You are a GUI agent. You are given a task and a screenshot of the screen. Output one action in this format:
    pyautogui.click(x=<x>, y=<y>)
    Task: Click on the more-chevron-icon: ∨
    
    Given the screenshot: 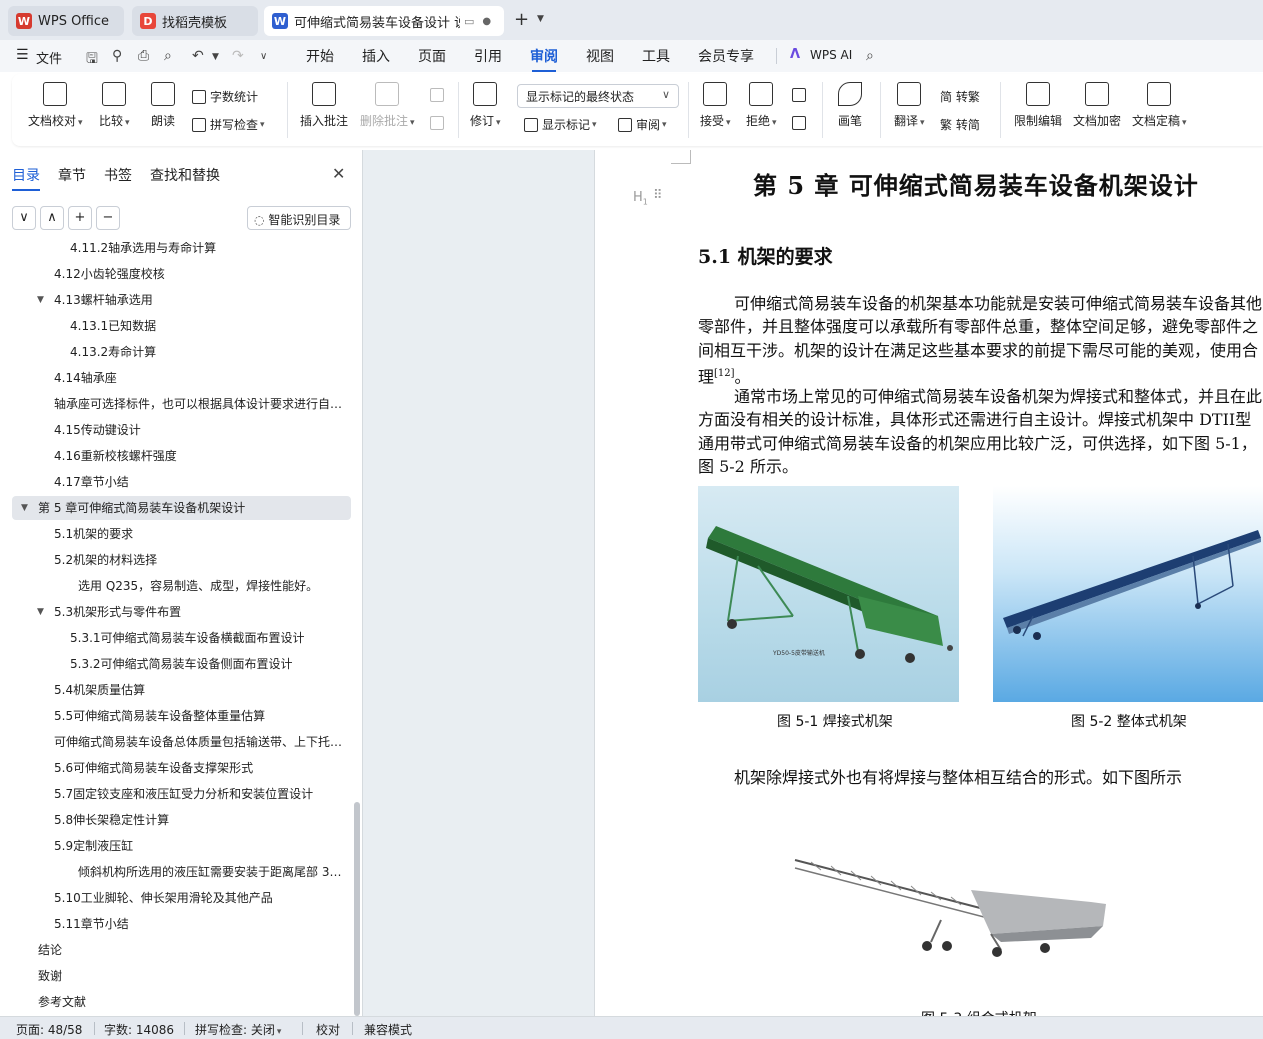 What is the action you would take?
    pyautogui.click(x=263, y=56)
    